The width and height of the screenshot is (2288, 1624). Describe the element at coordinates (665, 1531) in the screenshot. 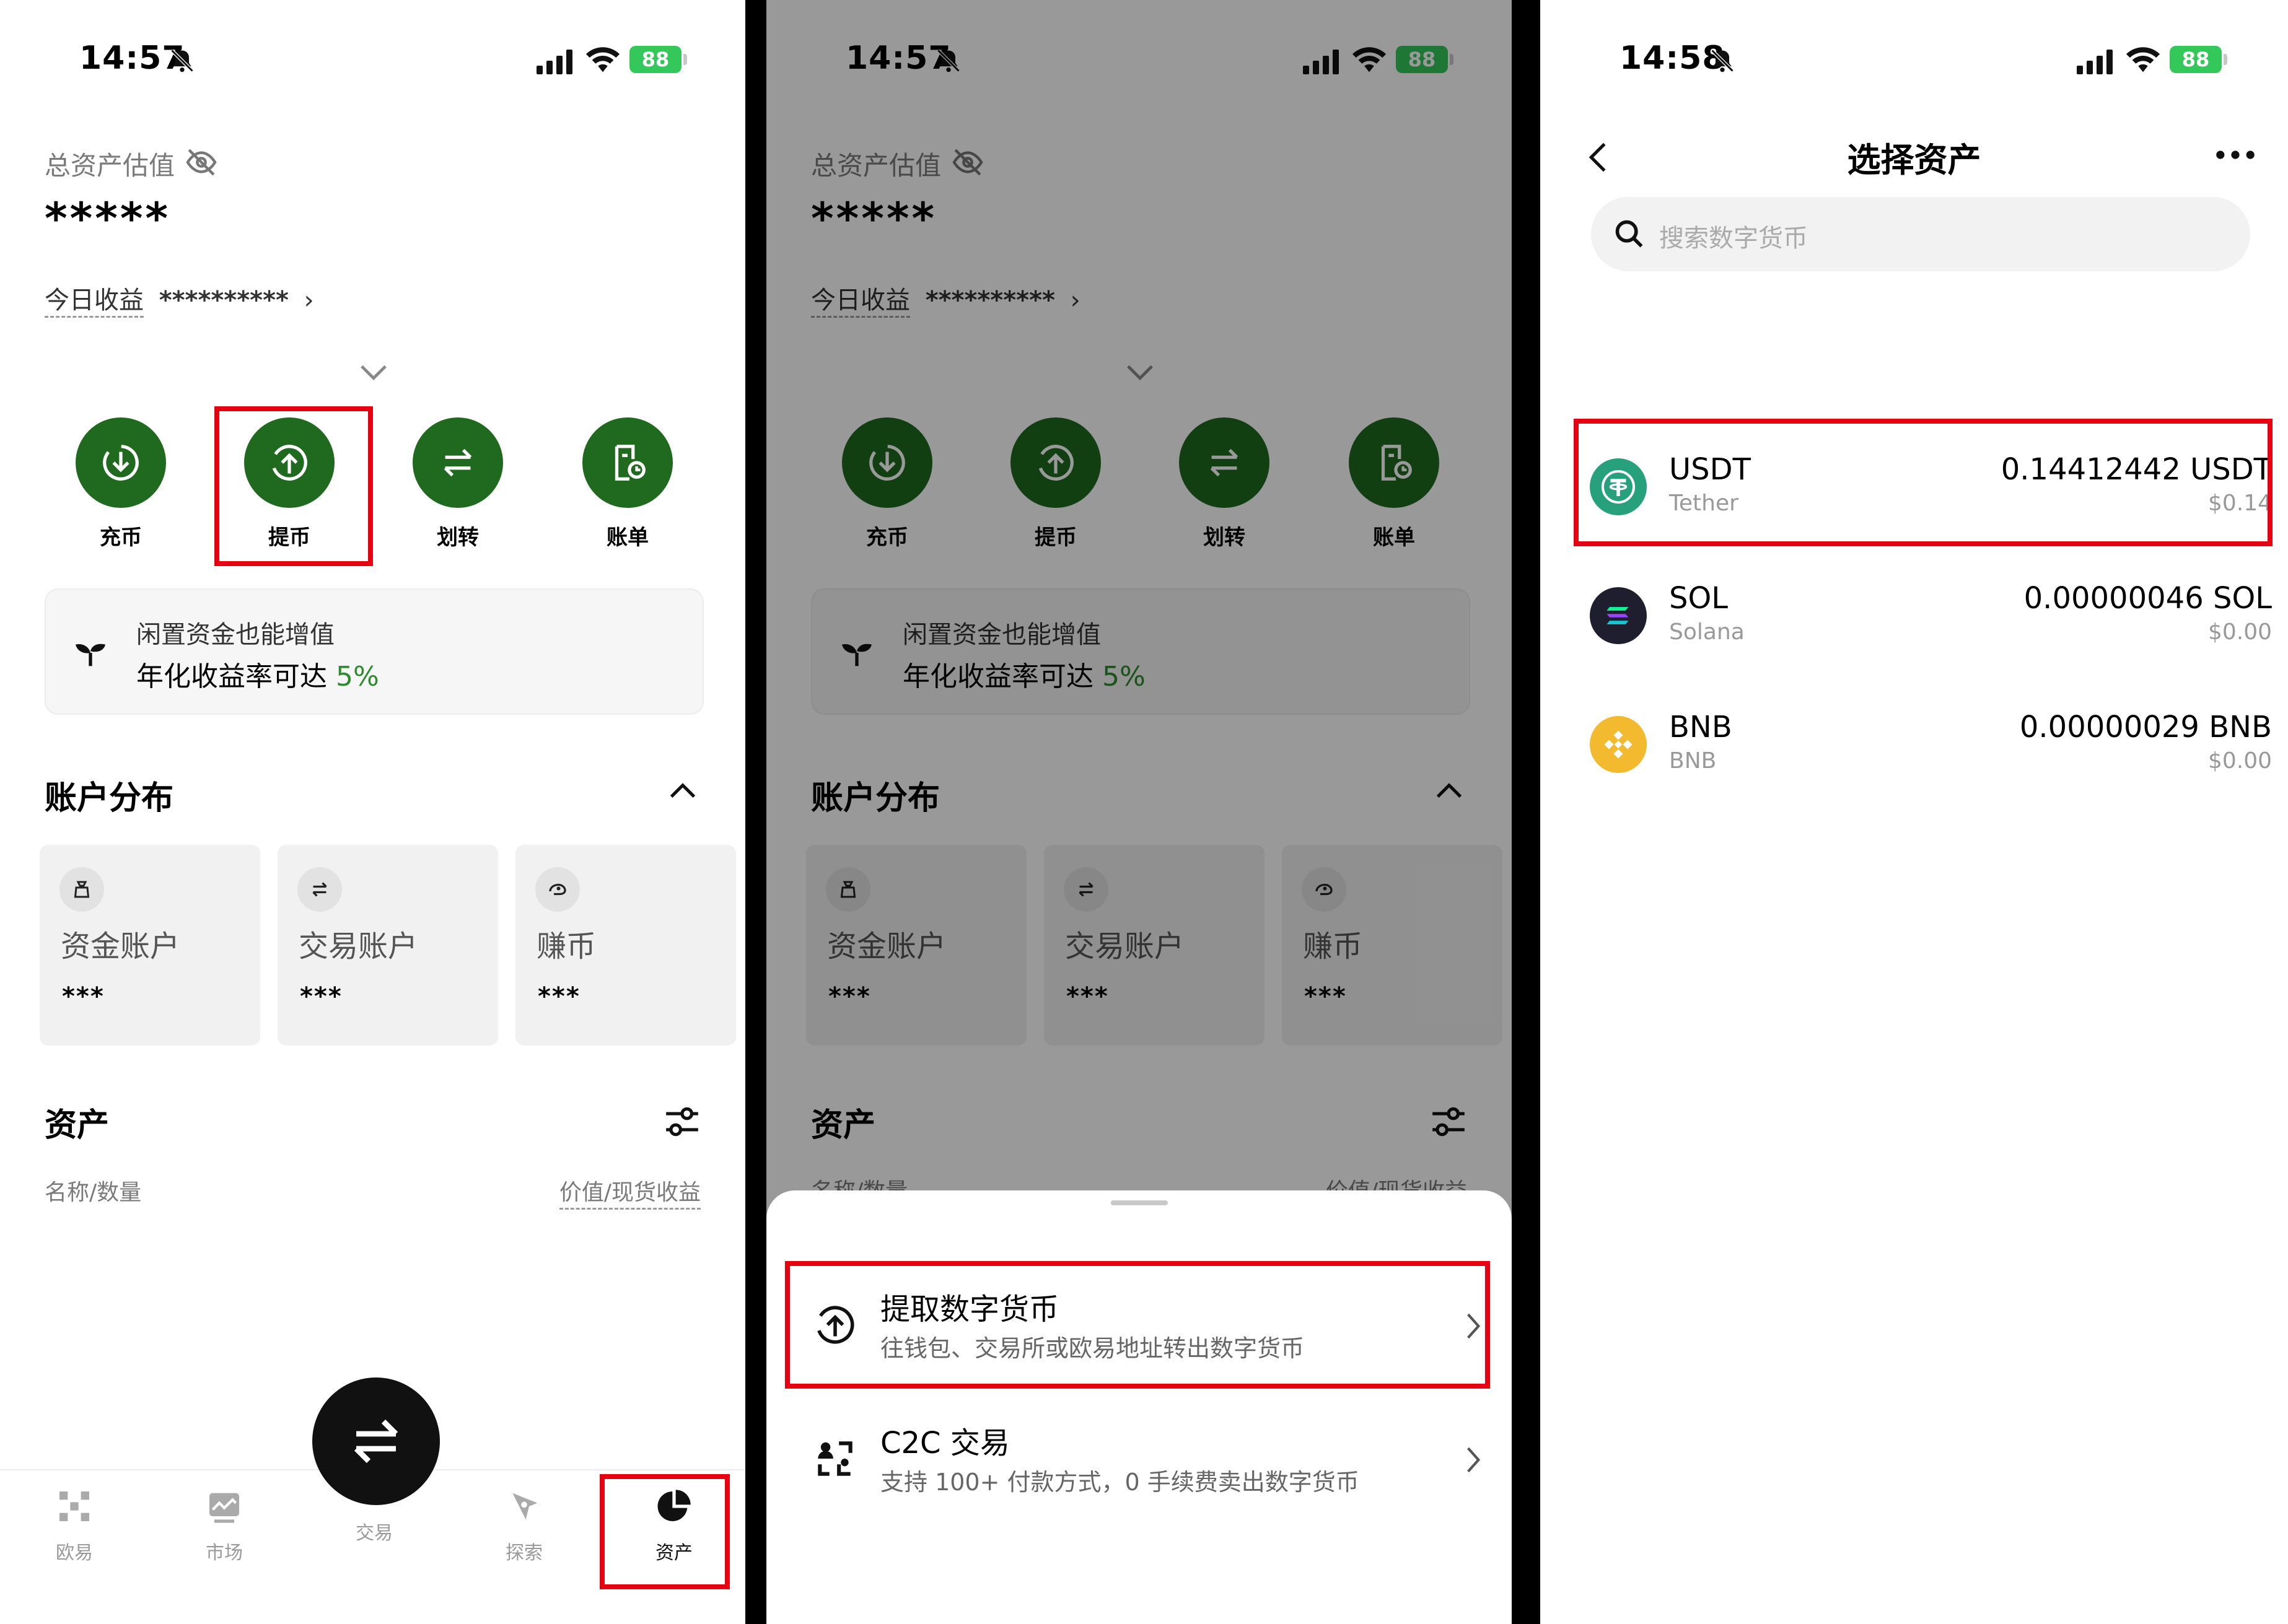

I see `highlight-assets-tab` at that location.